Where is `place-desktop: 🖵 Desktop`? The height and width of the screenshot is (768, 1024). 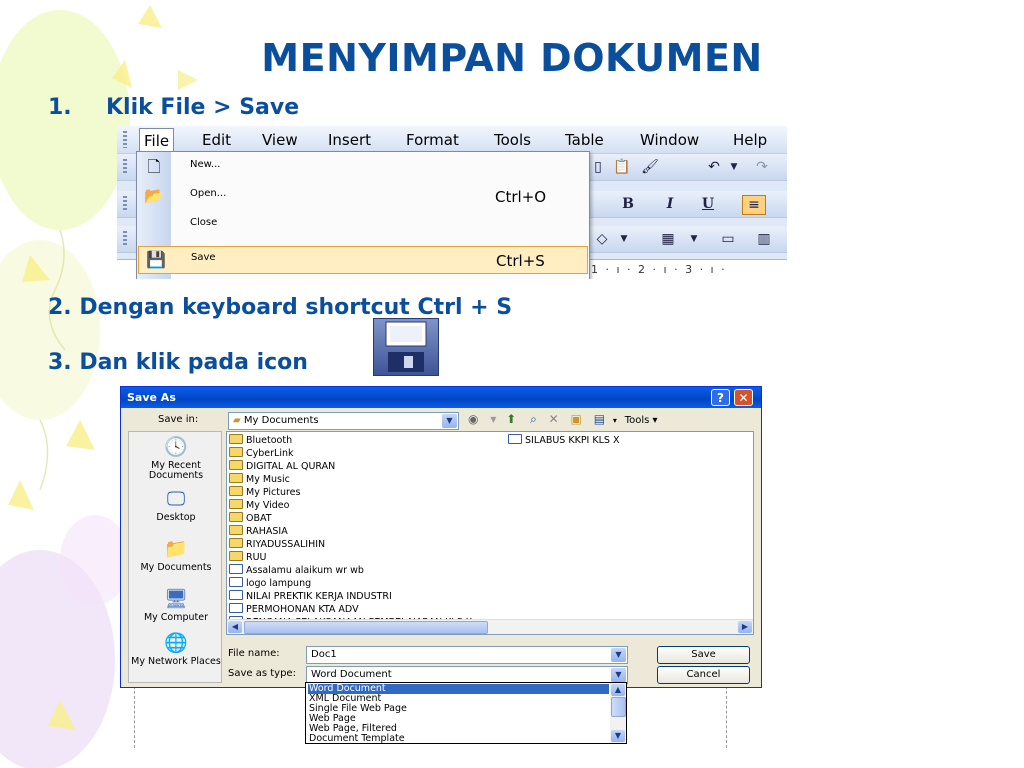
place-desktop: 🖵 Desktop is located at coordinates (176, 505).